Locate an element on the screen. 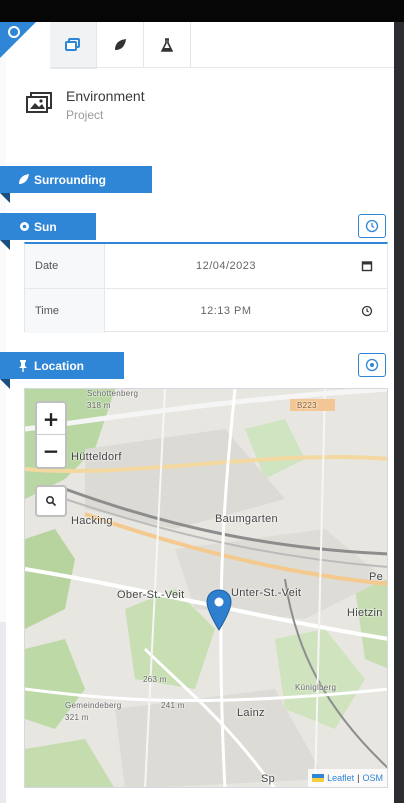 This screenshot has width=404, height=803. section-header-sun: Sun is located at coordinates (48, 231).